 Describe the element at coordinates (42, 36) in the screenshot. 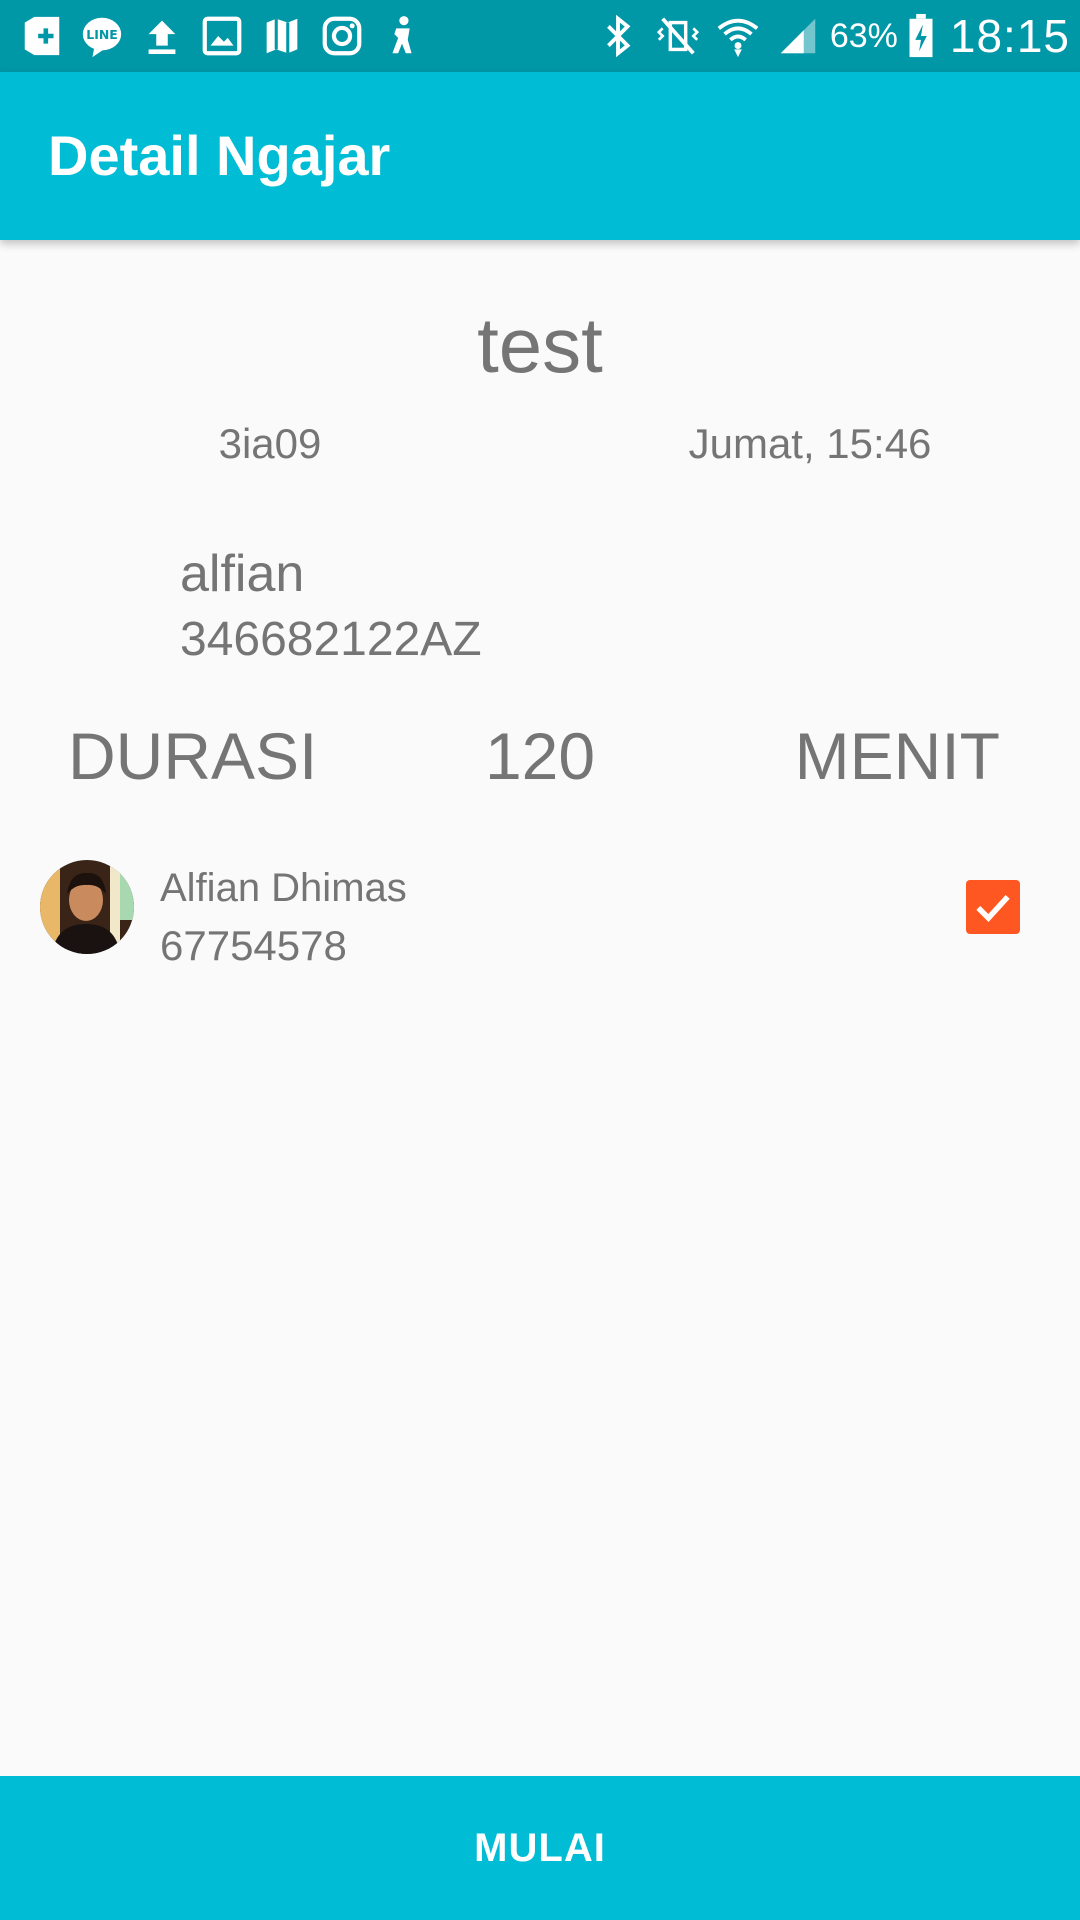

I see `add-box-icon` at that location.